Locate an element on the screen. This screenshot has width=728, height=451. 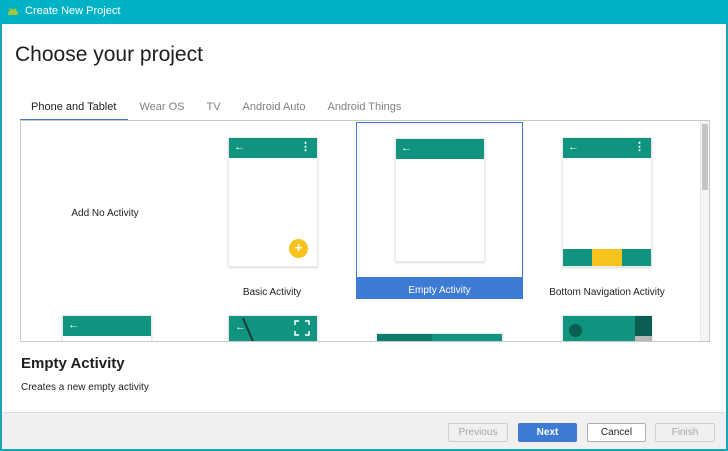
fab-plus-icon: + is located at coordinates (298, 248).